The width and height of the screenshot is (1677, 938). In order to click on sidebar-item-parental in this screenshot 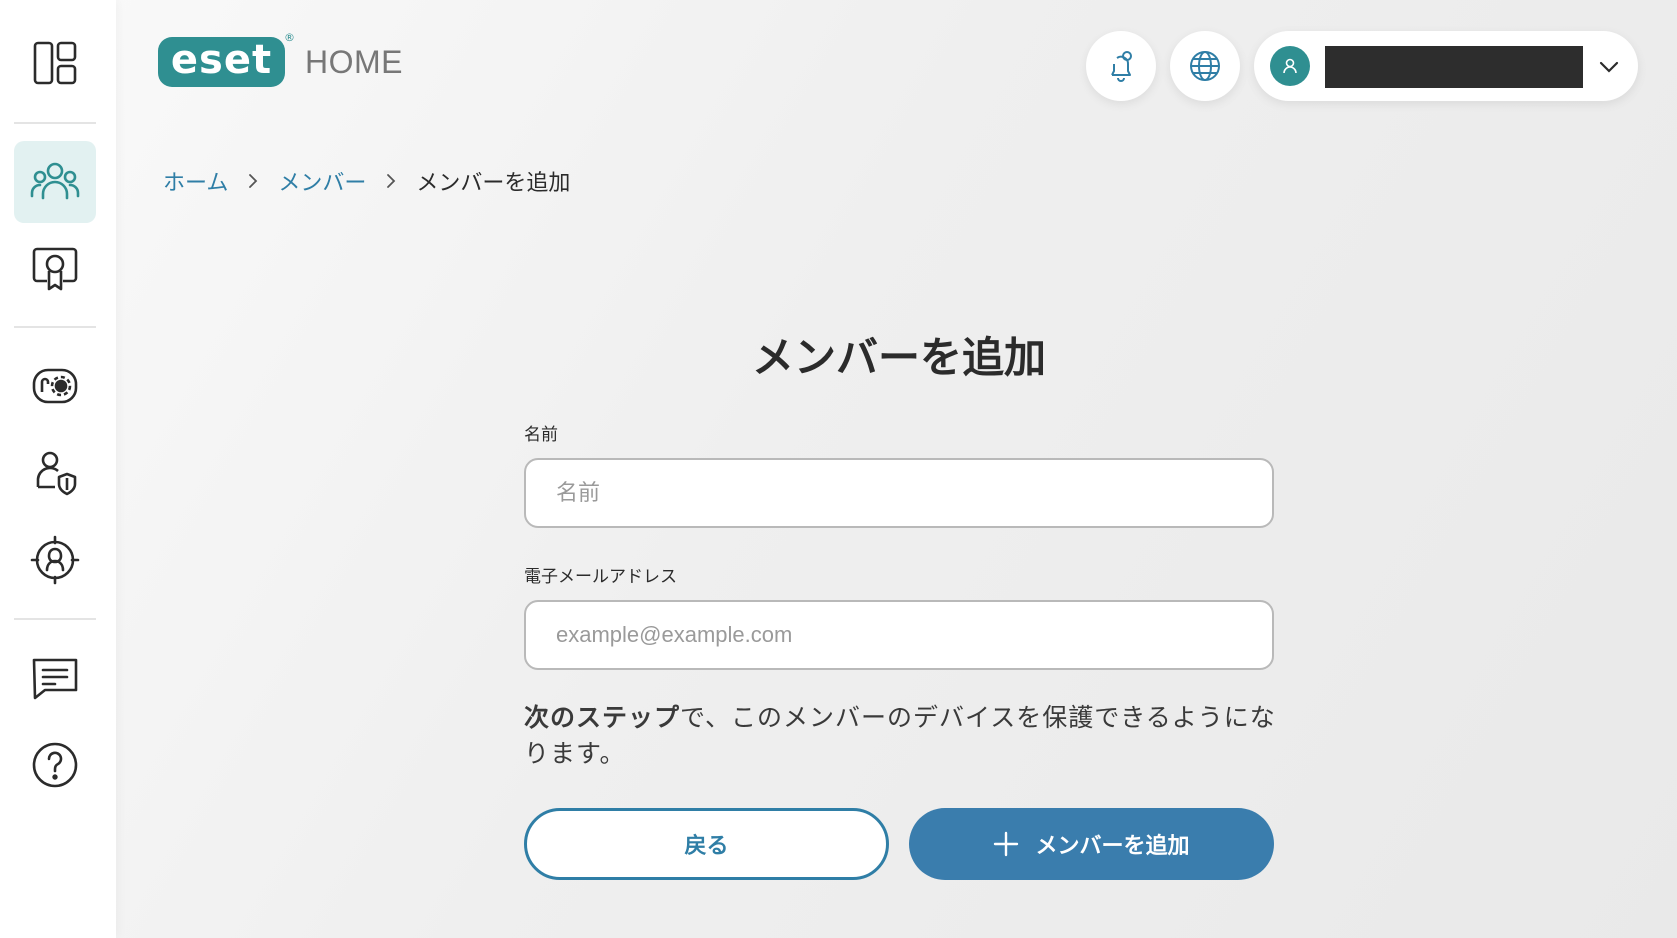, I will do `click(55, 473)`.